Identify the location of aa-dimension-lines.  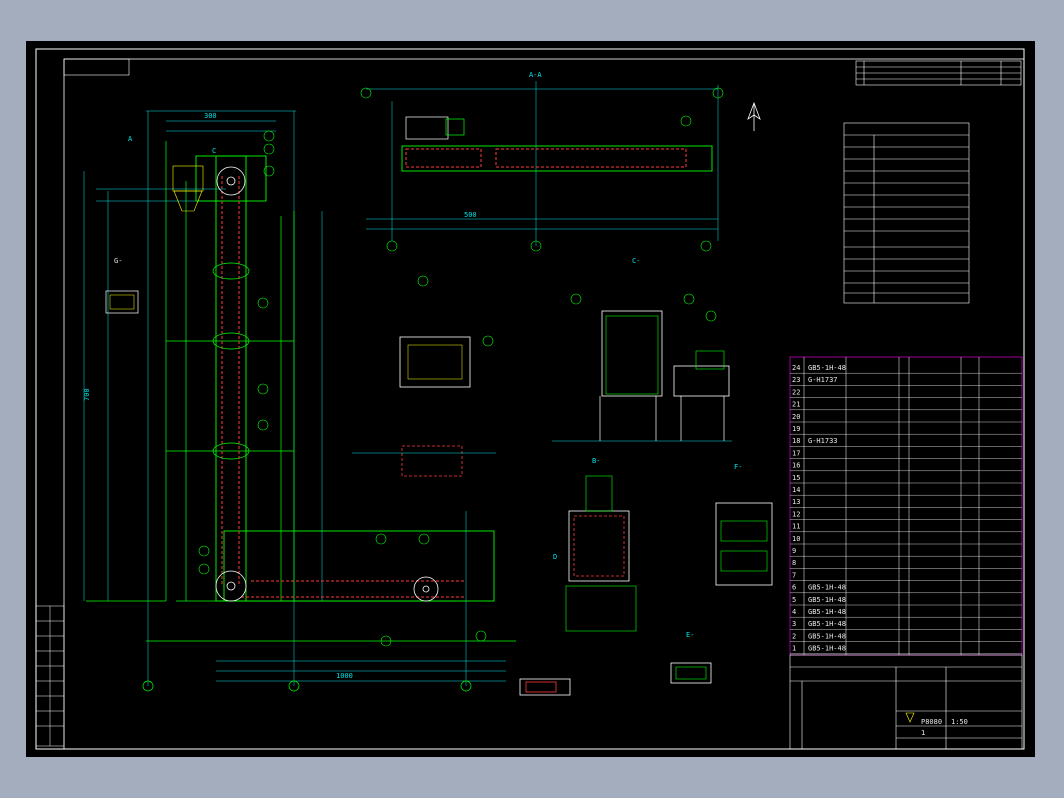
(542, 163).